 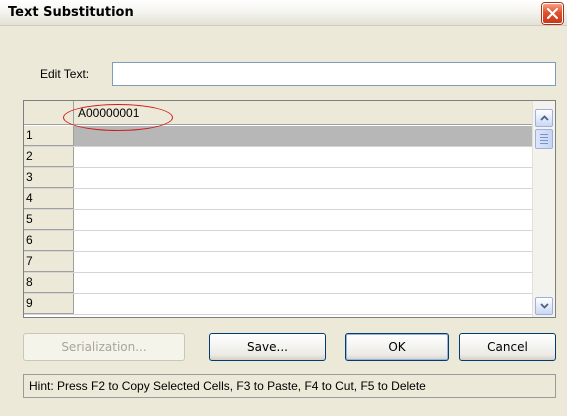 I want to click on column-header-cell: A00000001, so click(x=303, y=112).